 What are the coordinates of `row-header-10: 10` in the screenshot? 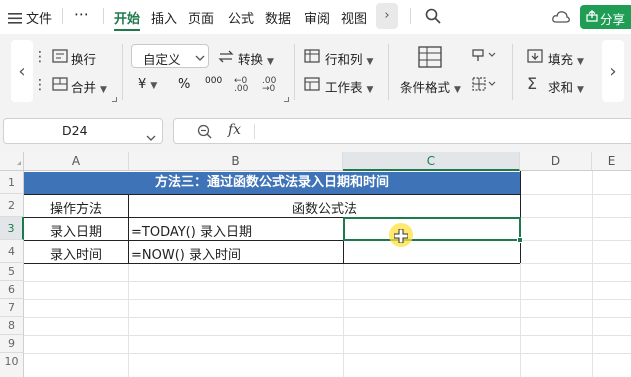 It's located at (12, 365).